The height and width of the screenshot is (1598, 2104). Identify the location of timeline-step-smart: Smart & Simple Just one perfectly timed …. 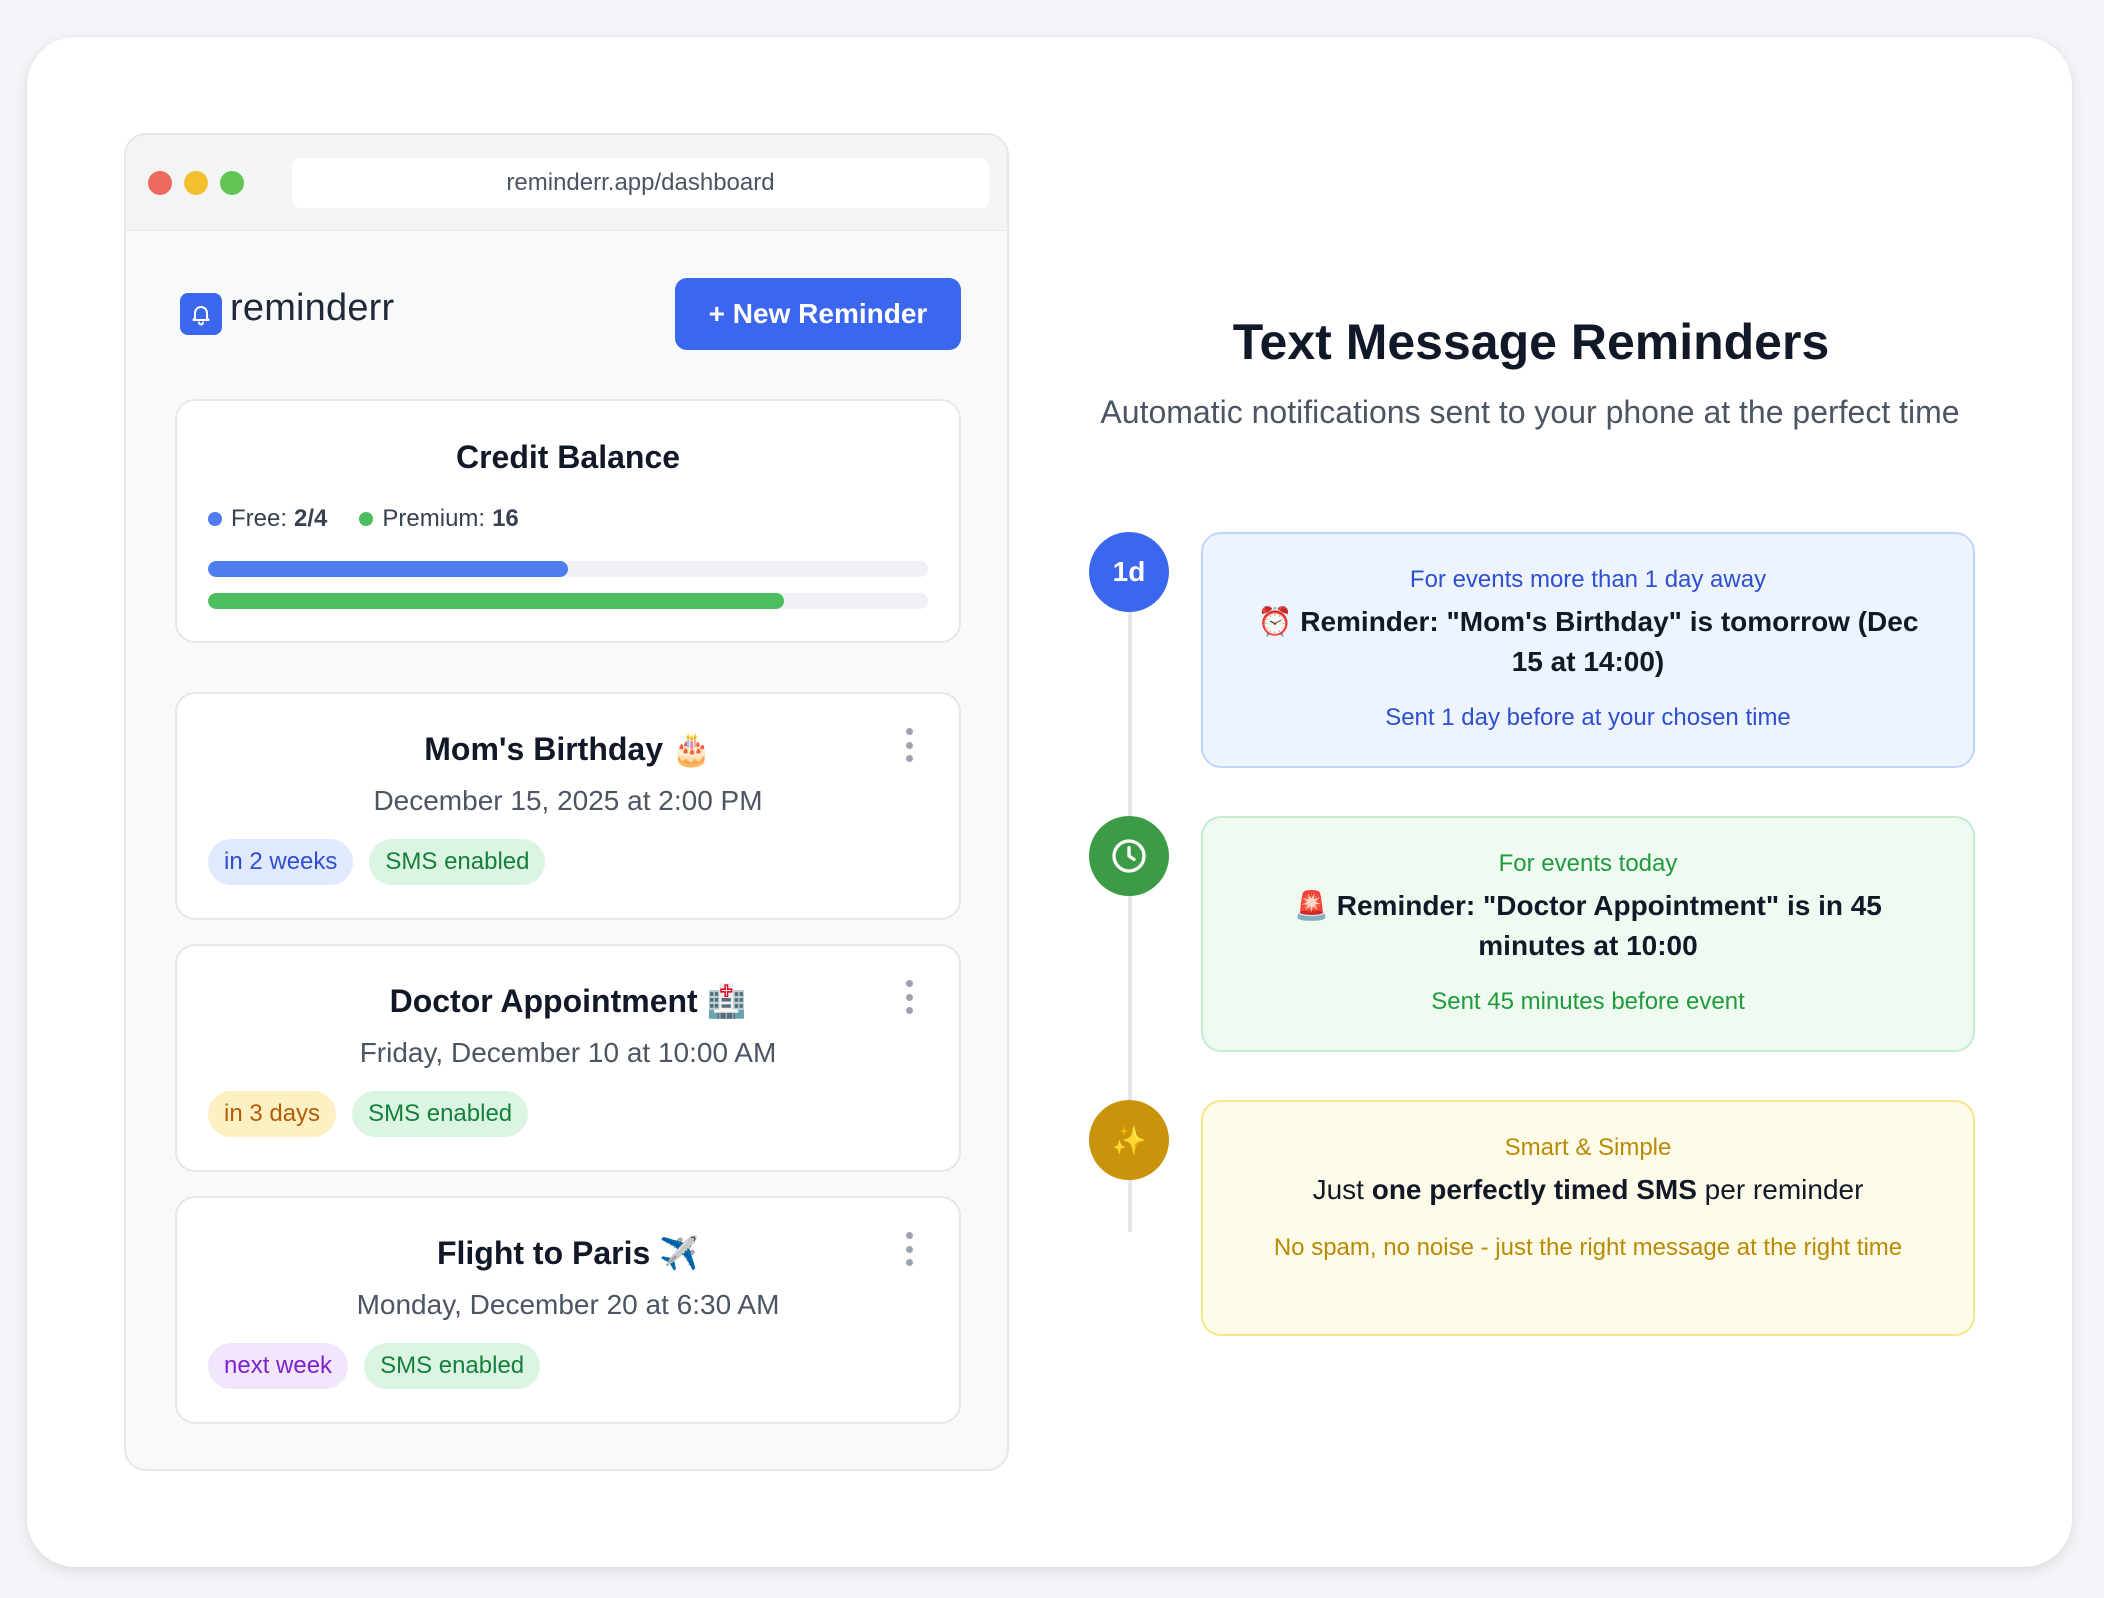
(1588, 1218).